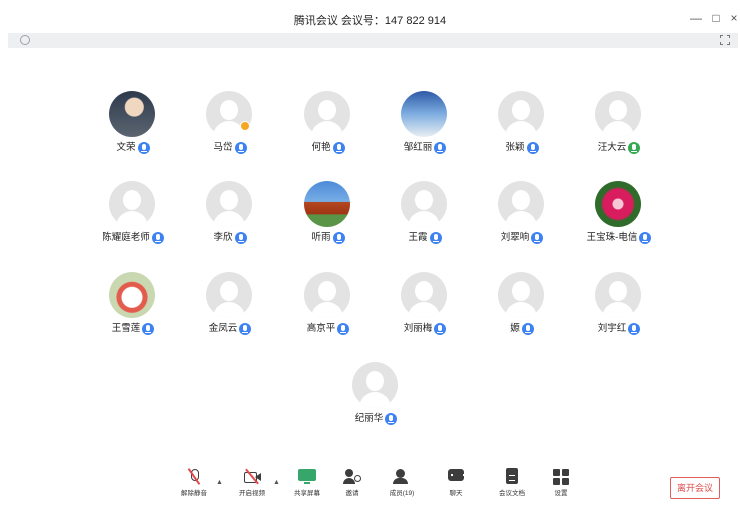  I want to click on invite-button: 邀请, so click(352, 486).